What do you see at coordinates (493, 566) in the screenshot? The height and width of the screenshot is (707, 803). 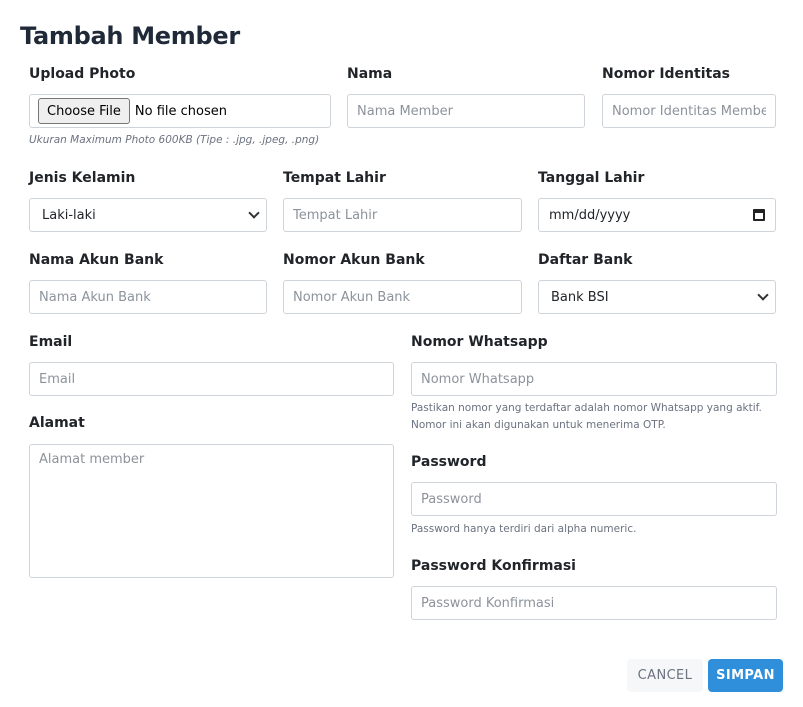 I see `password-konfirmasi-label: Password Konfirmasi` at bounding box center [493, 566].